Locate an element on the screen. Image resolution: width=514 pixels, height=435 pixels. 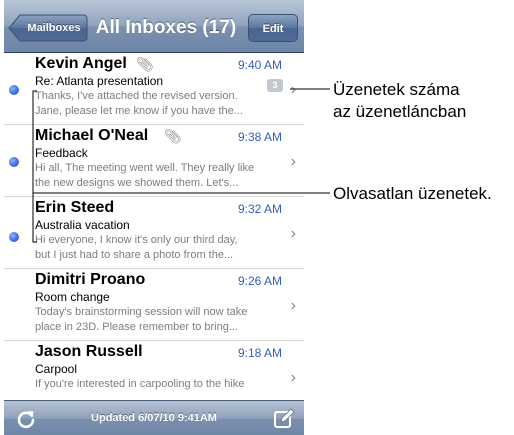
unread-callout: Olvasatlan üzenetek. is located at coordinates (412, 193).